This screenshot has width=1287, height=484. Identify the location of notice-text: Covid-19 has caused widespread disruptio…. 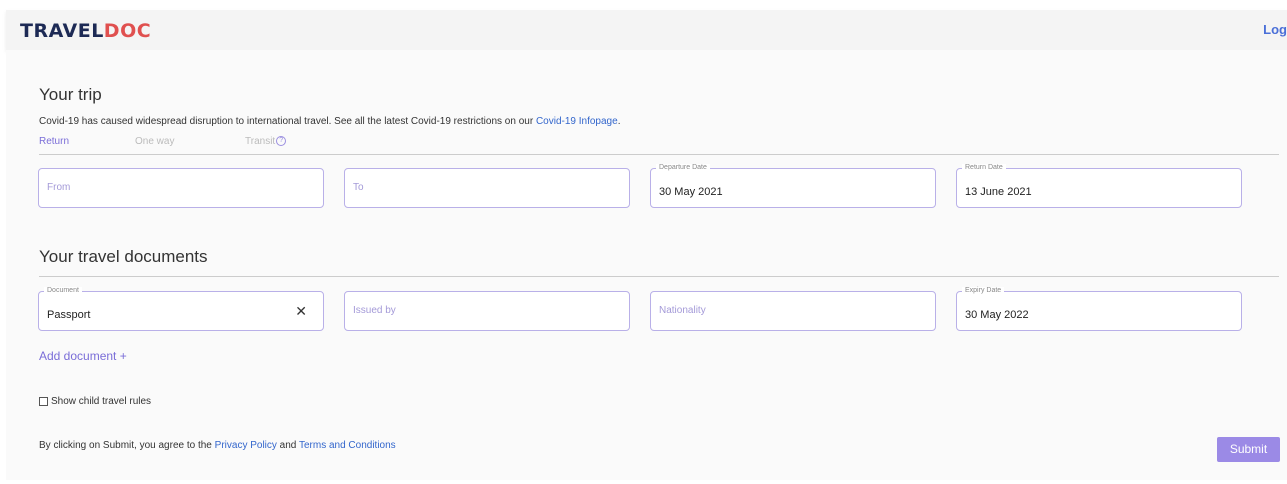
(287, 121).